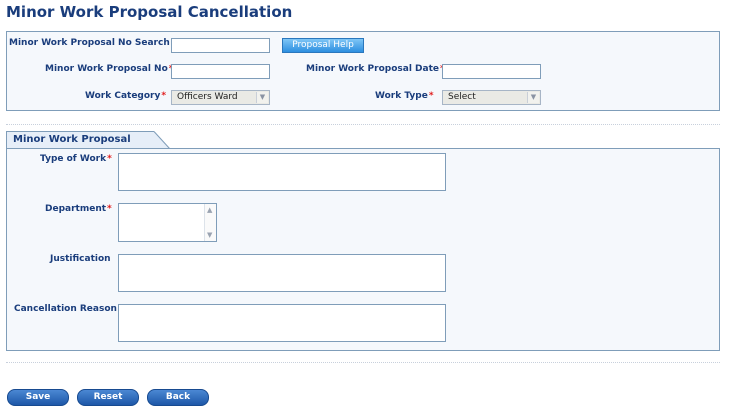 The height and width of the screenshot is (410, 731). Describe the element at coordinates (491, 97) in the screenshot. I see `work-type-select: Select ▼` at that location.